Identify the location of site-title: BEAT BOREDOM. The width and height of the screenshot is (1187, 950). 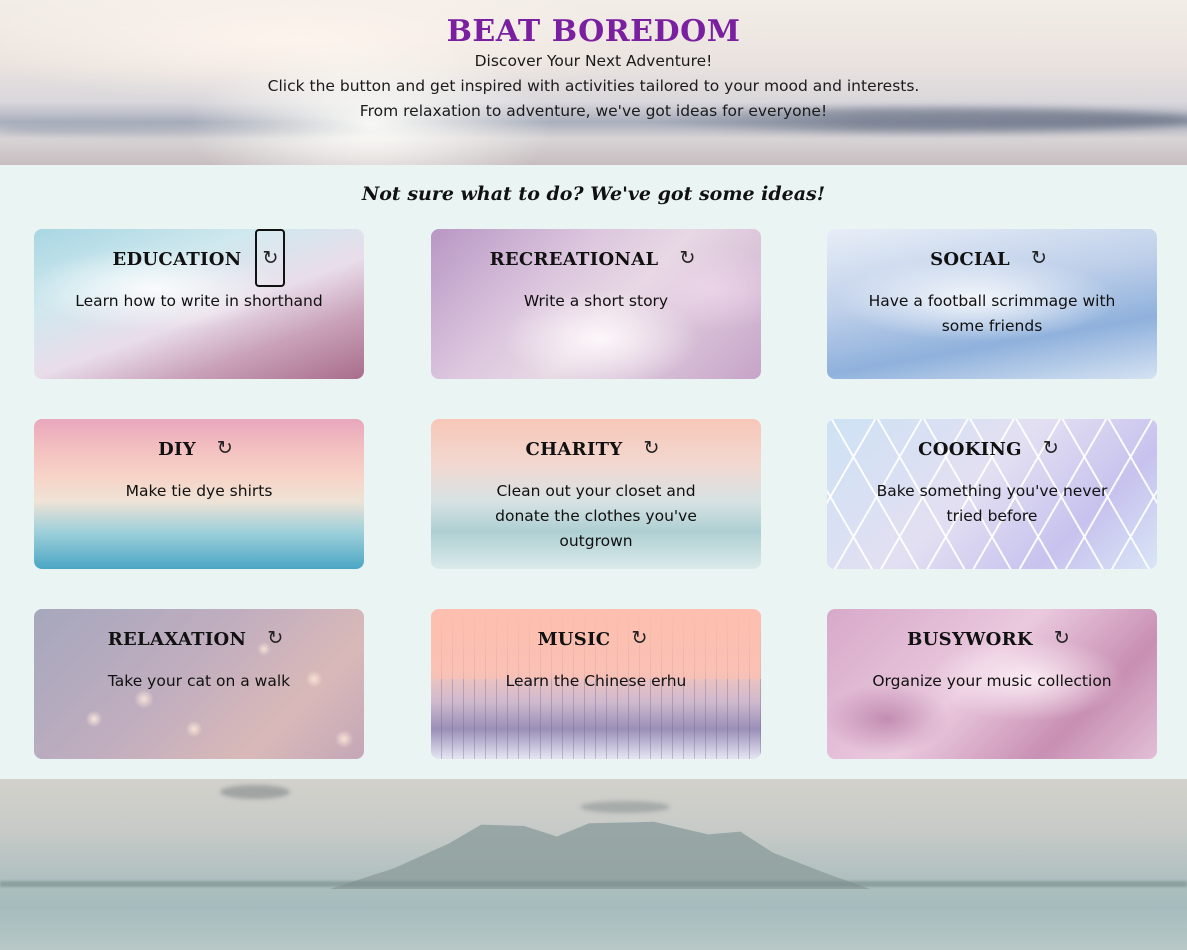
(593, 31).